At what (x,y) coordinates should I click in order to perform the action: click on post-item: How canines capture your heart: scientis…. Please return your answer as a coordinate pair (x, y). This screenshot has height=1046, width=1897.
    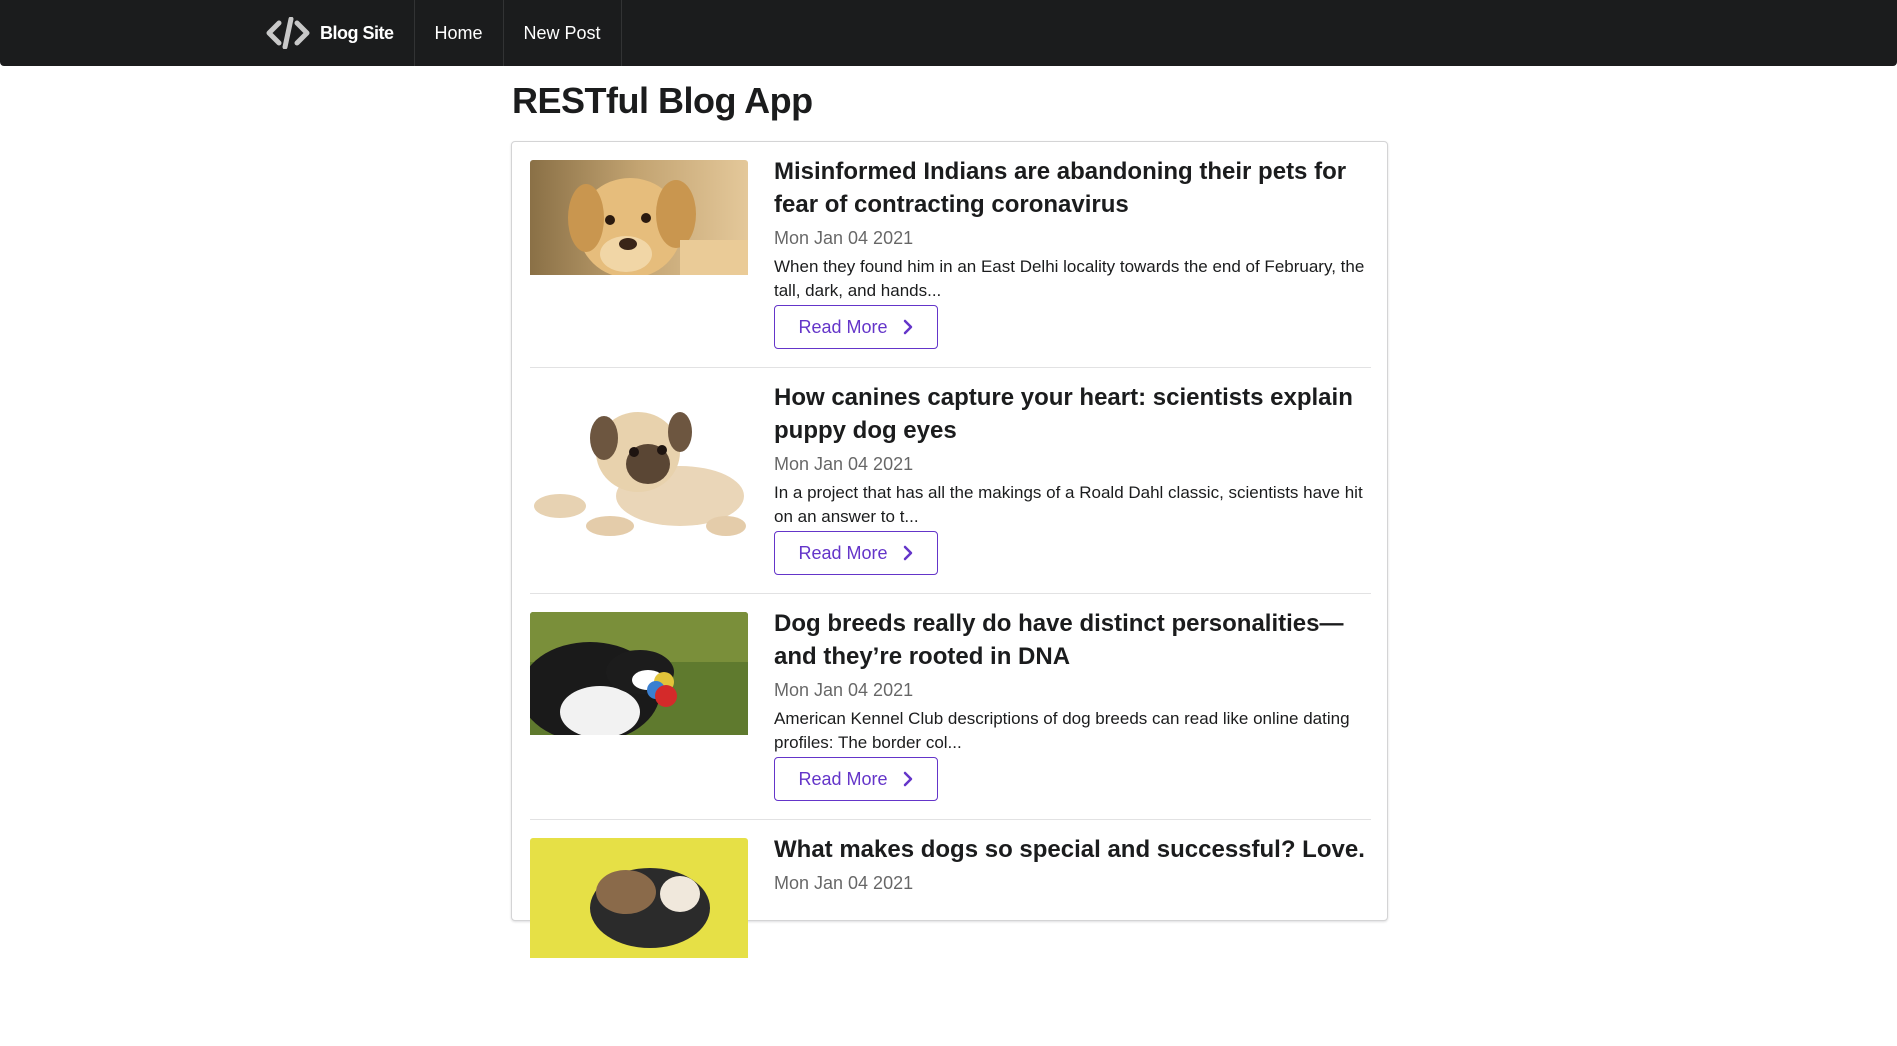
    Looking at the image, I should click on (950, 481).